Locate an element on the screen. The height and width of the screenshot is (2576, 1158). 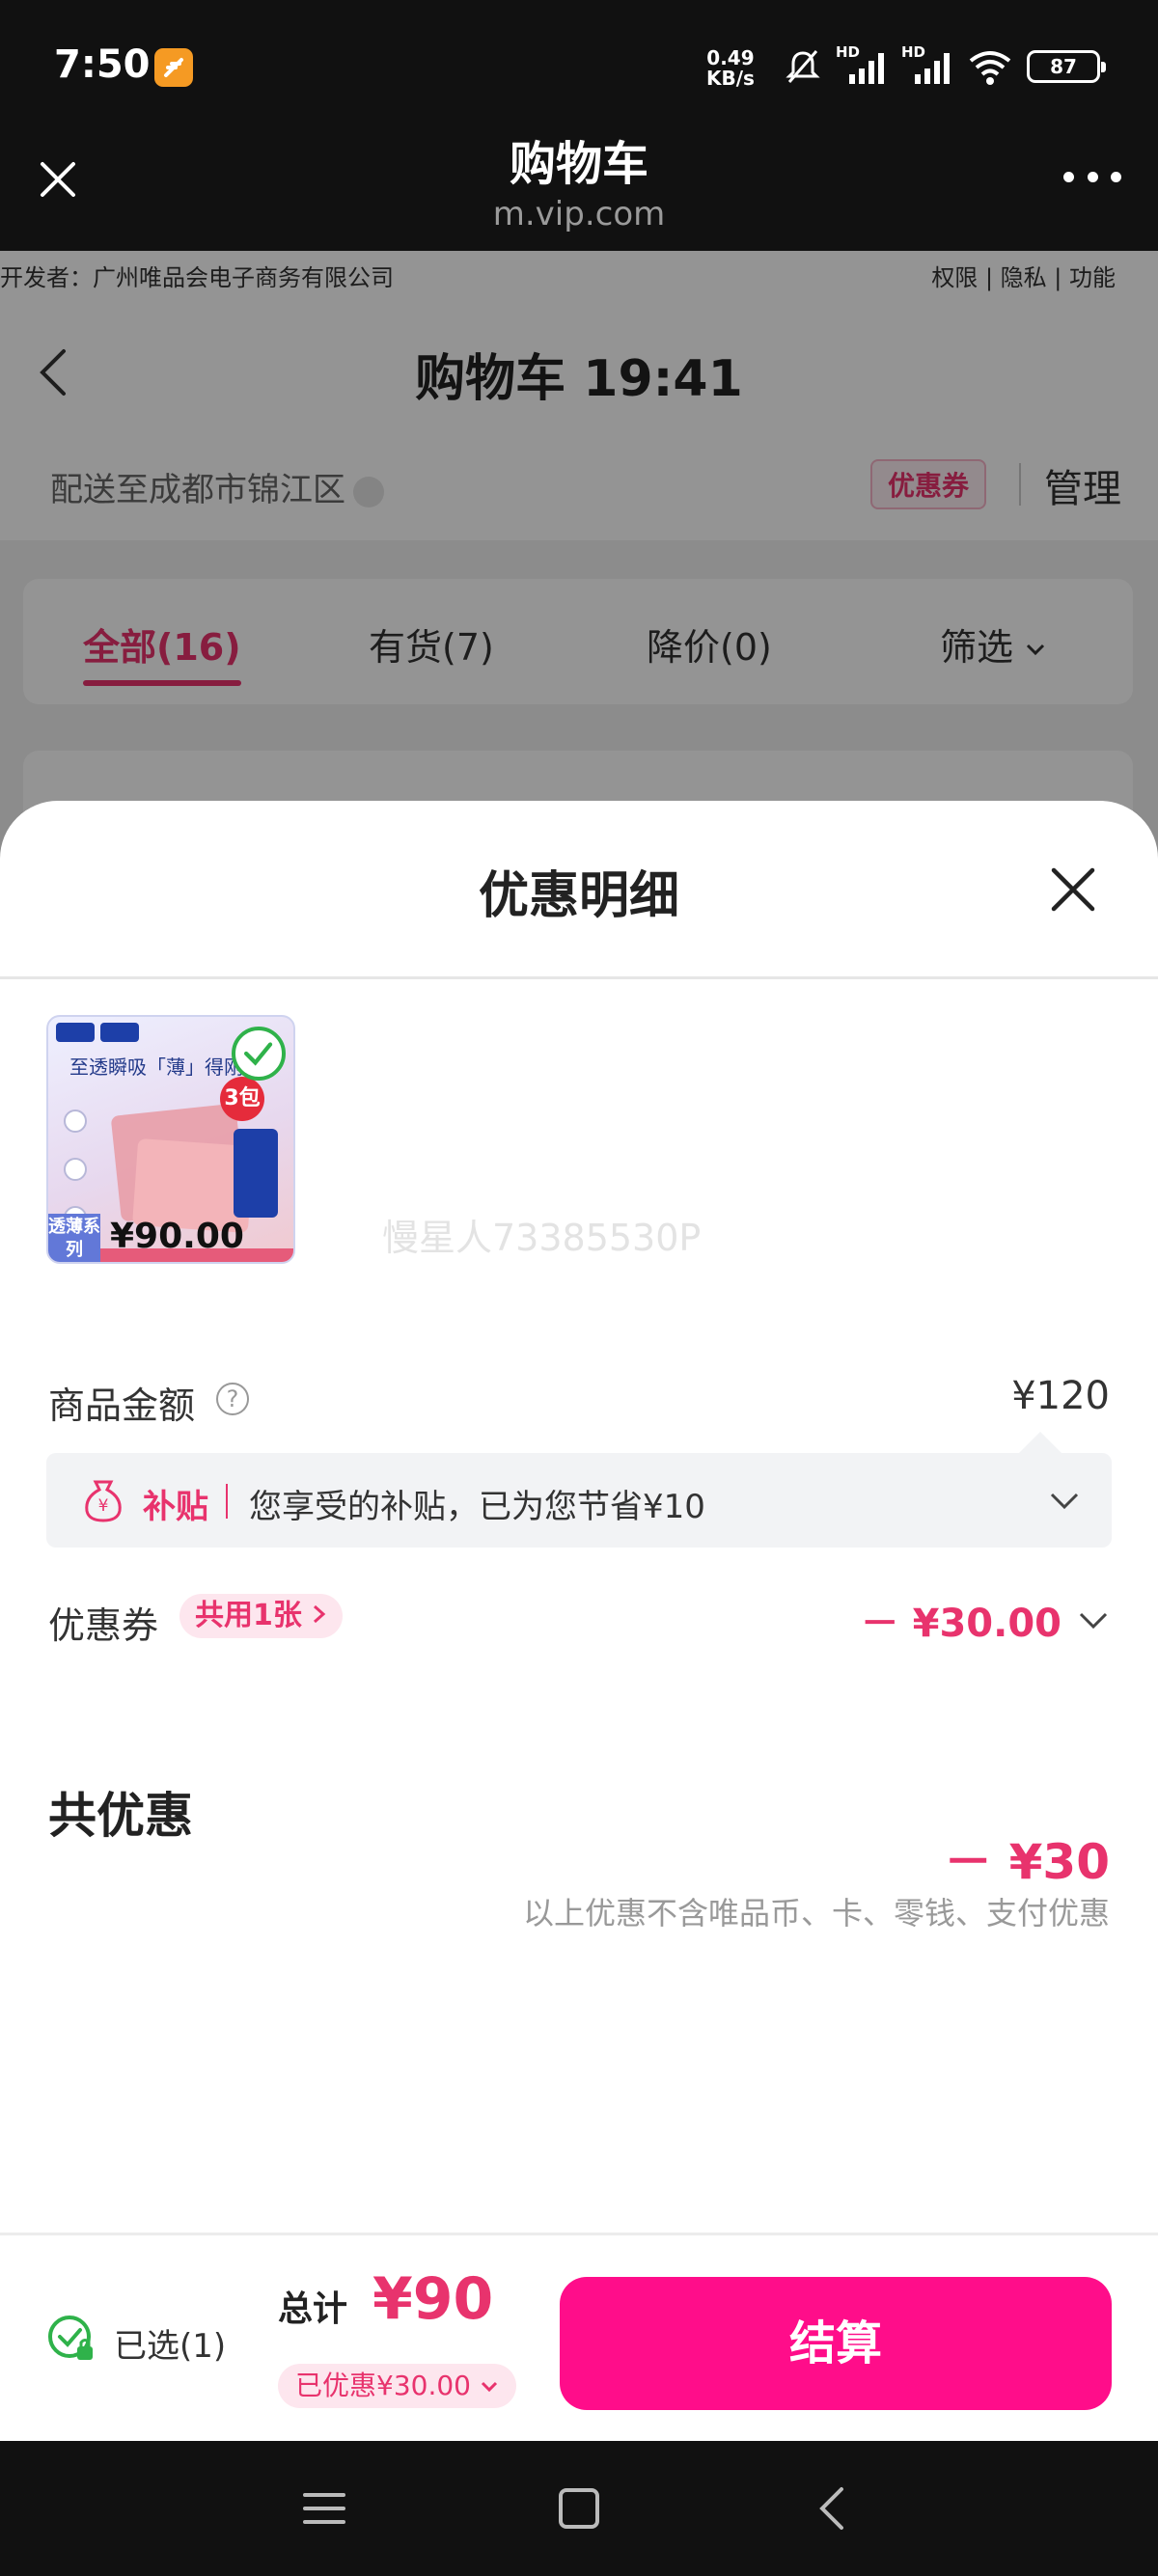
battery-icon: 87 is located at coordinates (1066, 66).